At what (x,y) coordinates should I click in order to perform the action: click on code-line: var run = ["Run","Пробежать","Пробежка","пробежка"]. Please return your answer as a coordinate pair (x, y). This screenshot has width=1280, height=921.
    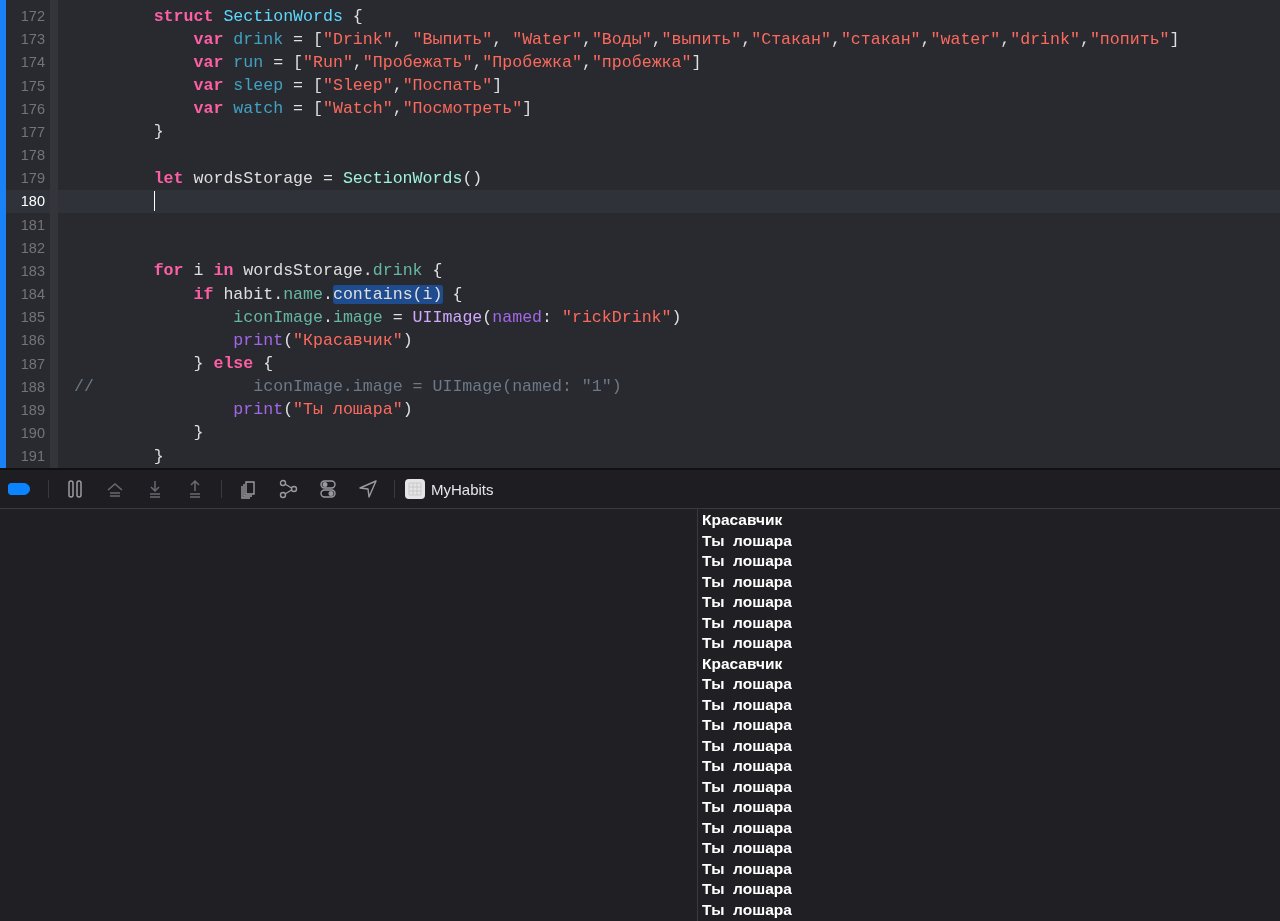
    Looking at the image, I should click on (447, 62).